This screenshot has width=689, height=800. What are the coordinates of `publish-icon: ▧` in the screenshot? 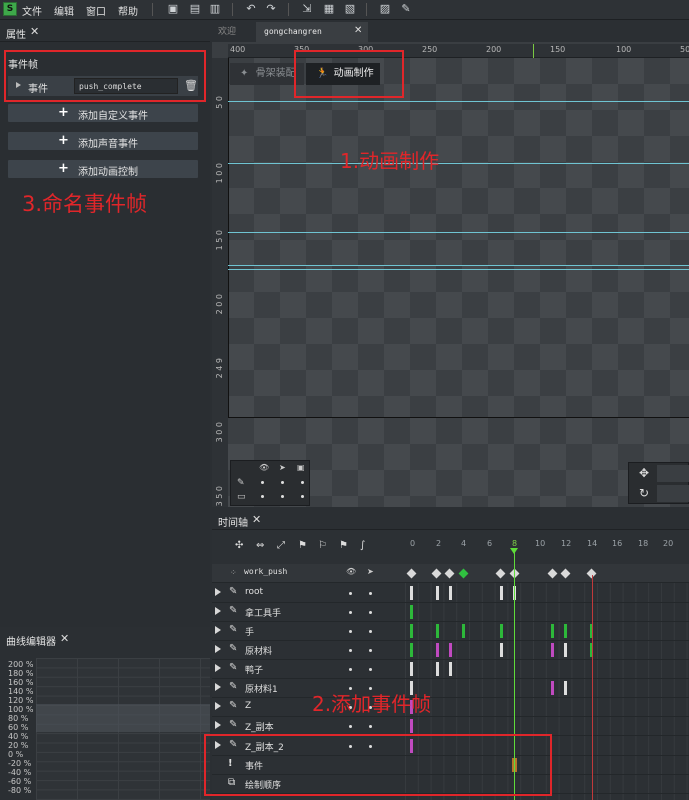 It's located at (350, 9).